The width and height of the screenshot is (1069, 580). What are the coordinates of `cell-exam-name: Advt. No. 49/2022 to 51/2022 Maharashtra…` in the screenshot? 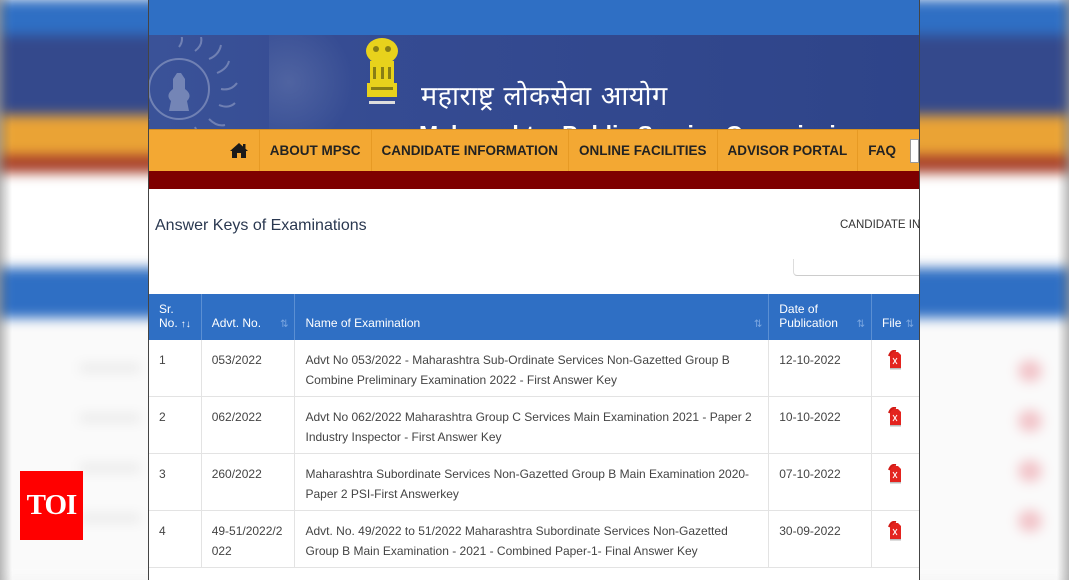 It's located at (532, 539).